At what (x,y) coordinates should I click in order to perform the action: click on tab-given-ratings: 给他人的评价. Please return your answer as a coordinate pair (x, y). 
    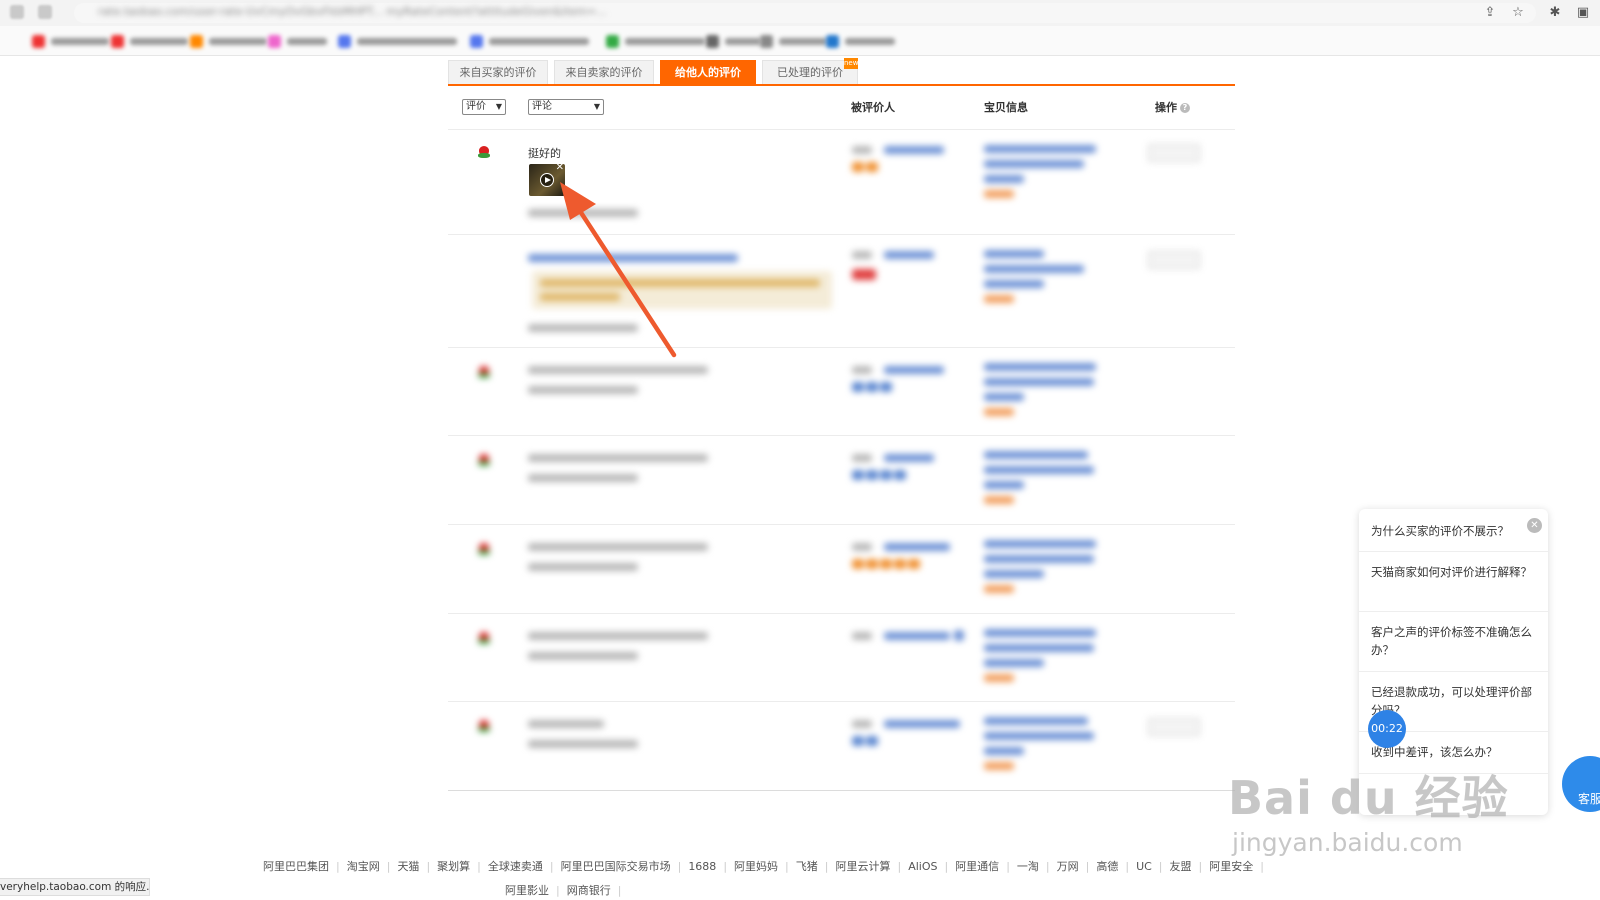
    Looking at the image, I should click on (708, 72).